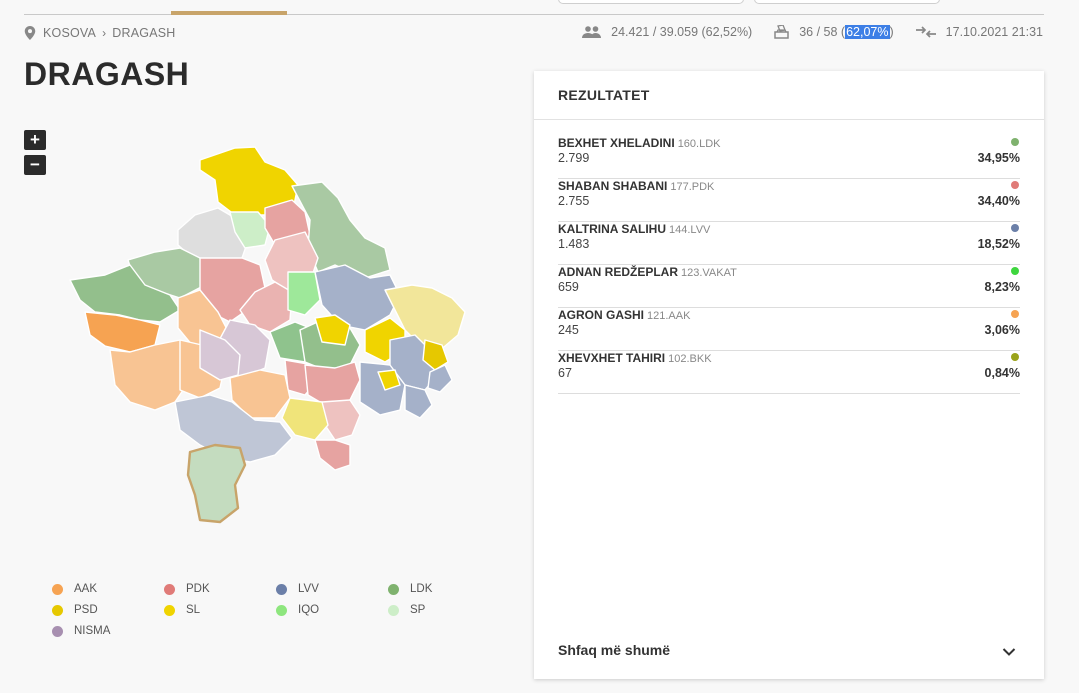  I want to click on candidate-votes: 67, so click(565, 373).